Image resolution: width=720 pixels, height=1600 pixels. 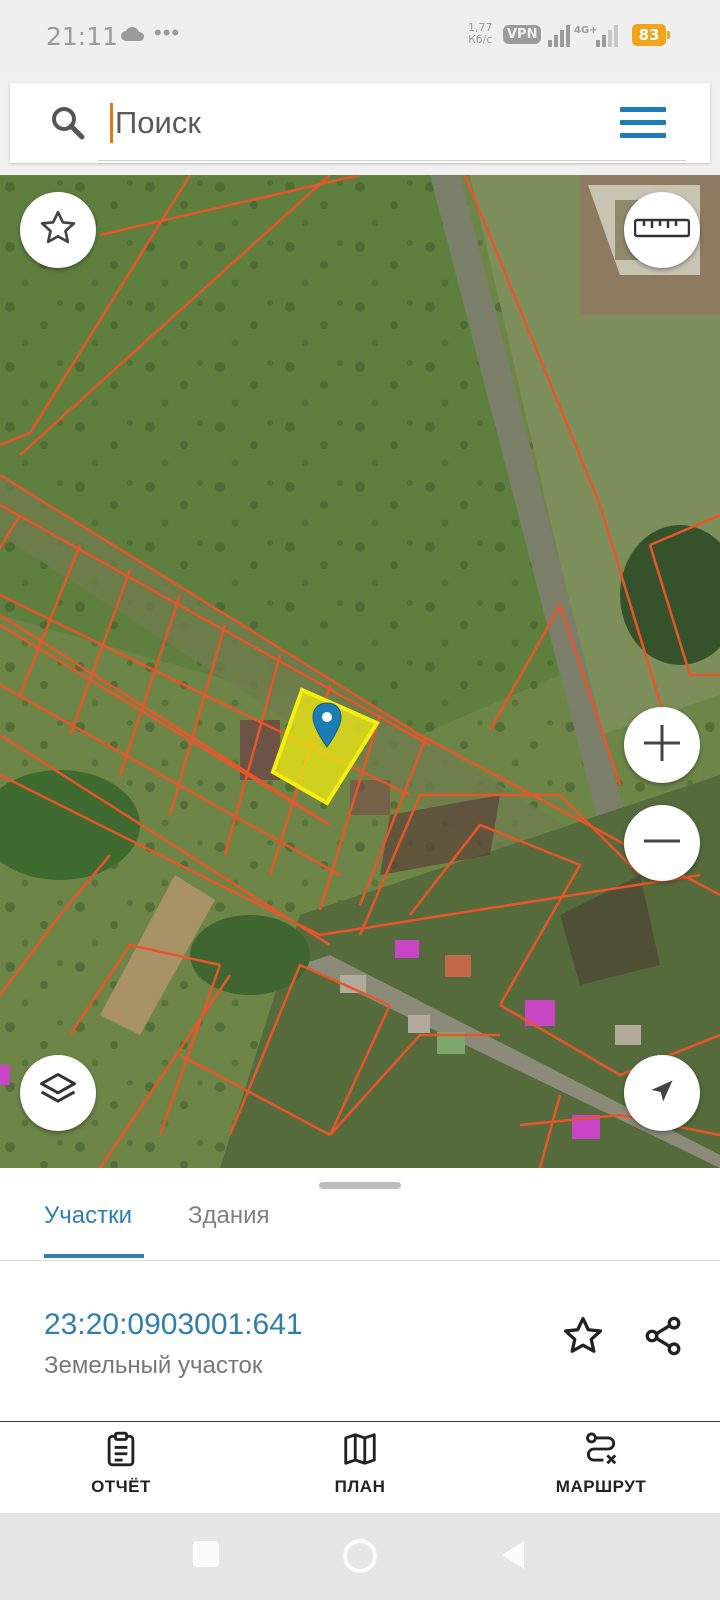 I want to click on clipboard-icon, so click(x=121, y=1451).